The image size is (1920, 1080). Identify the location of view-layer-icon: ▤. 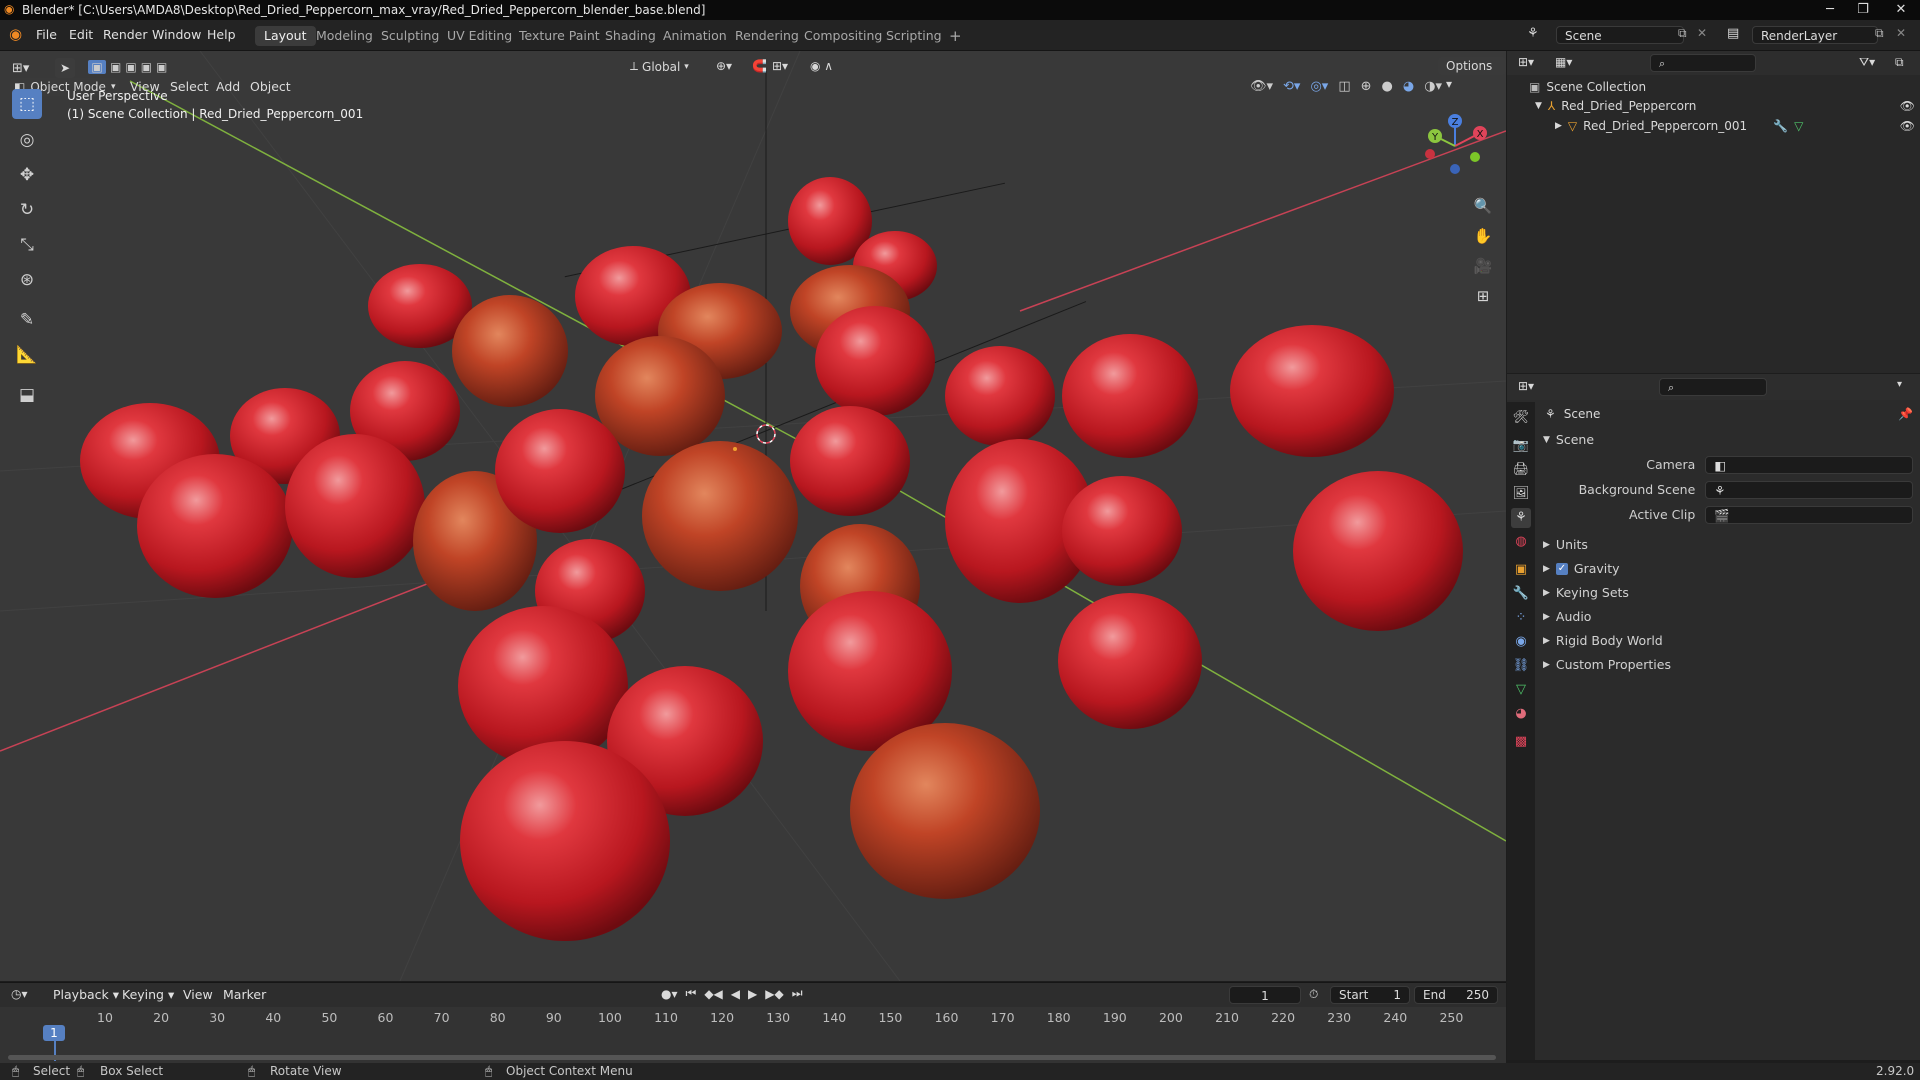
(1733, 33).